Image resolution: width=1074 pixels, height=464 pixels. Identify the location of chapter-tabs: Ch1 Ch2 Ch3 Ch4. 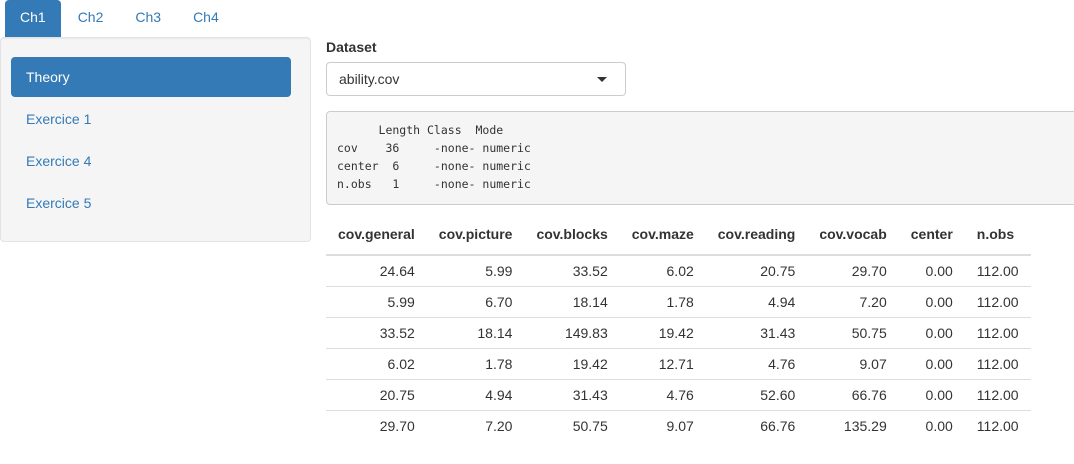
(120, 18).